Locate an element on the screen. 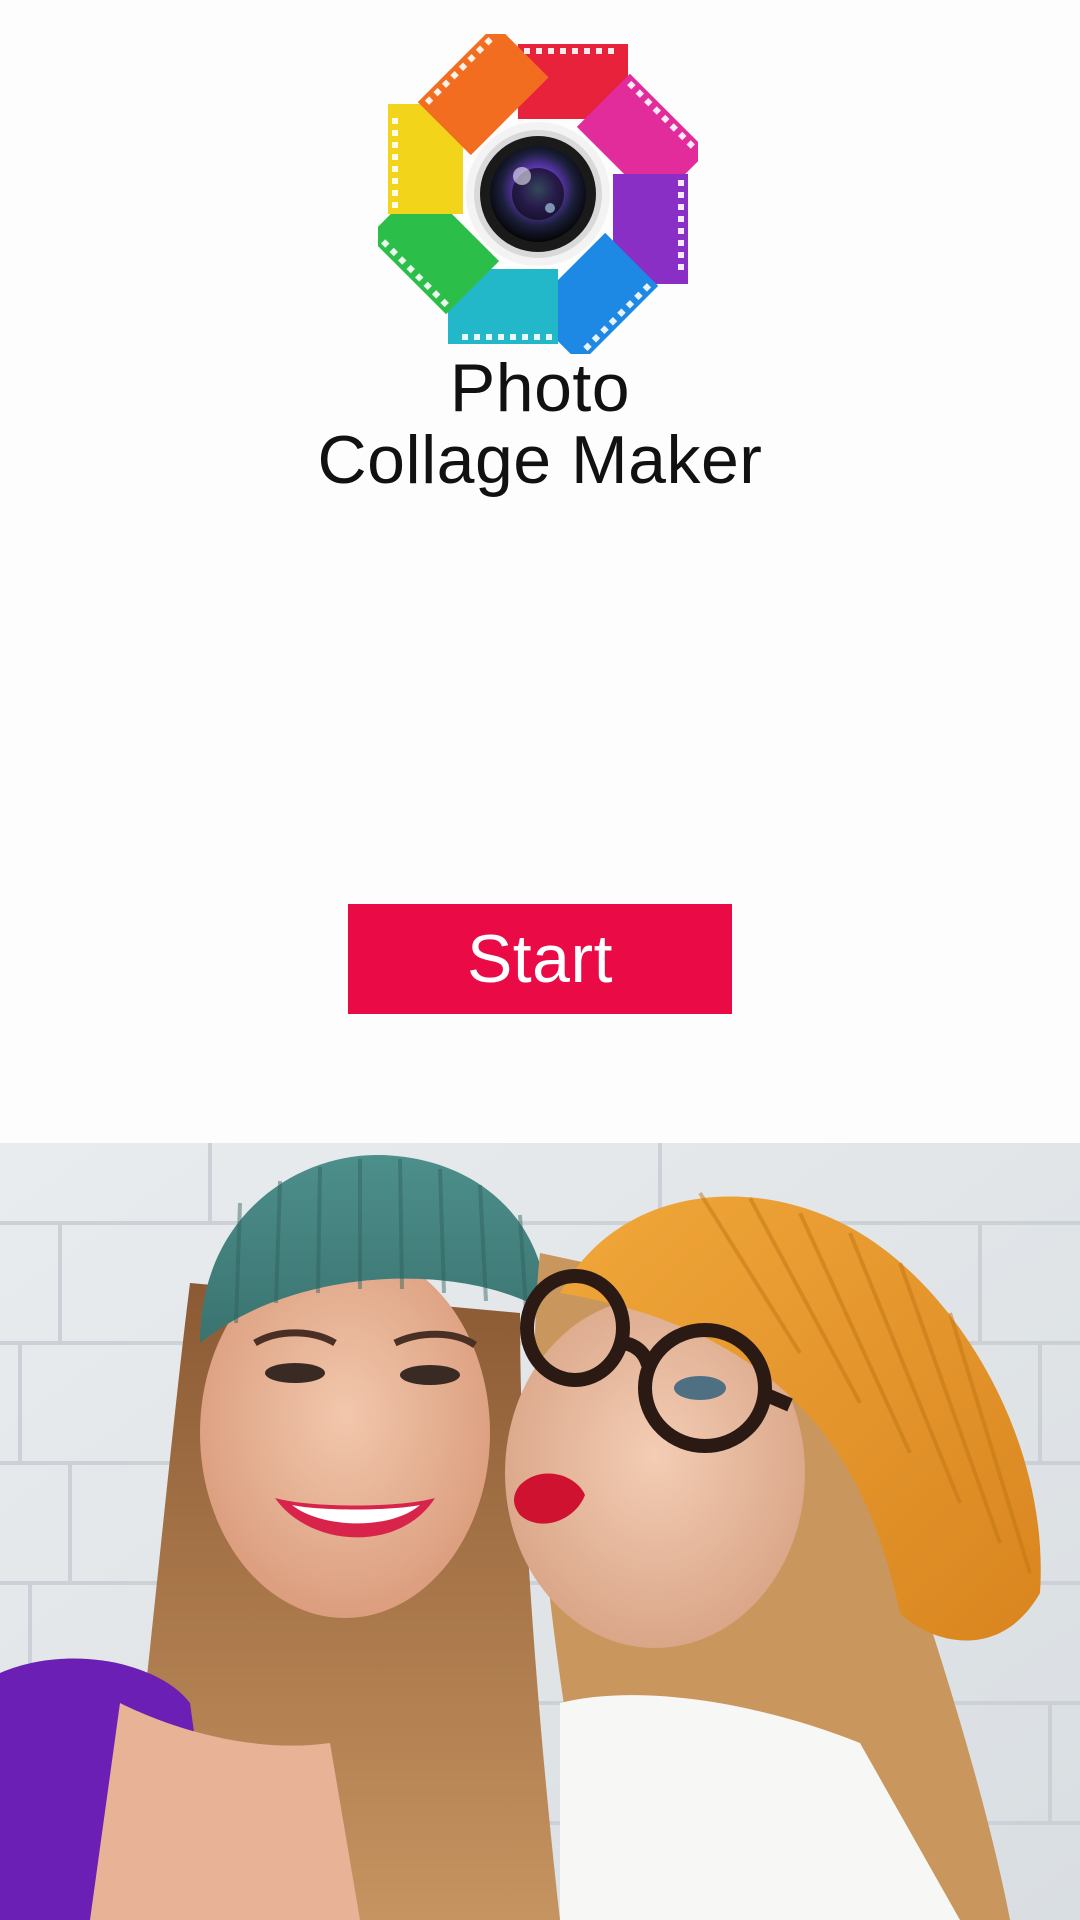 The height and width of the screenshot is (1920, 1080). app-title: Photo Collage Maker is located at coordinates (540, 424).